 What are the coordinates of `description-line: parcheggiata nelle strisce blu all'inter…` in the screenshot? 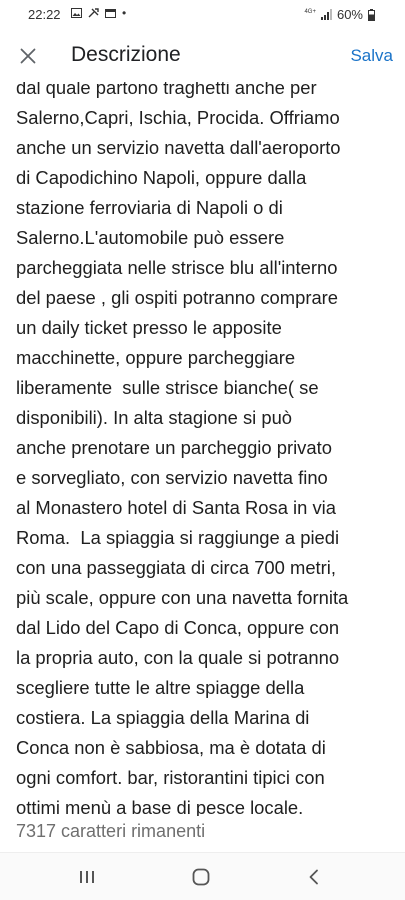 It's located at (177, 267).